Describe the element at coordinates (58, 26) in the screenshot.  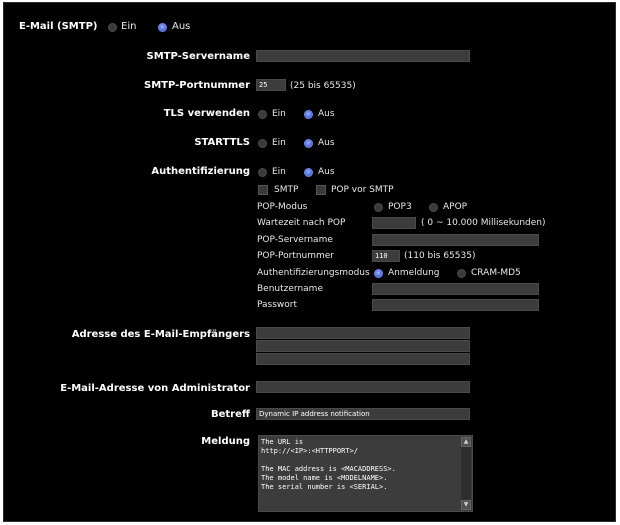
I see `section-title: E-Mail (SMTP)` at that location.